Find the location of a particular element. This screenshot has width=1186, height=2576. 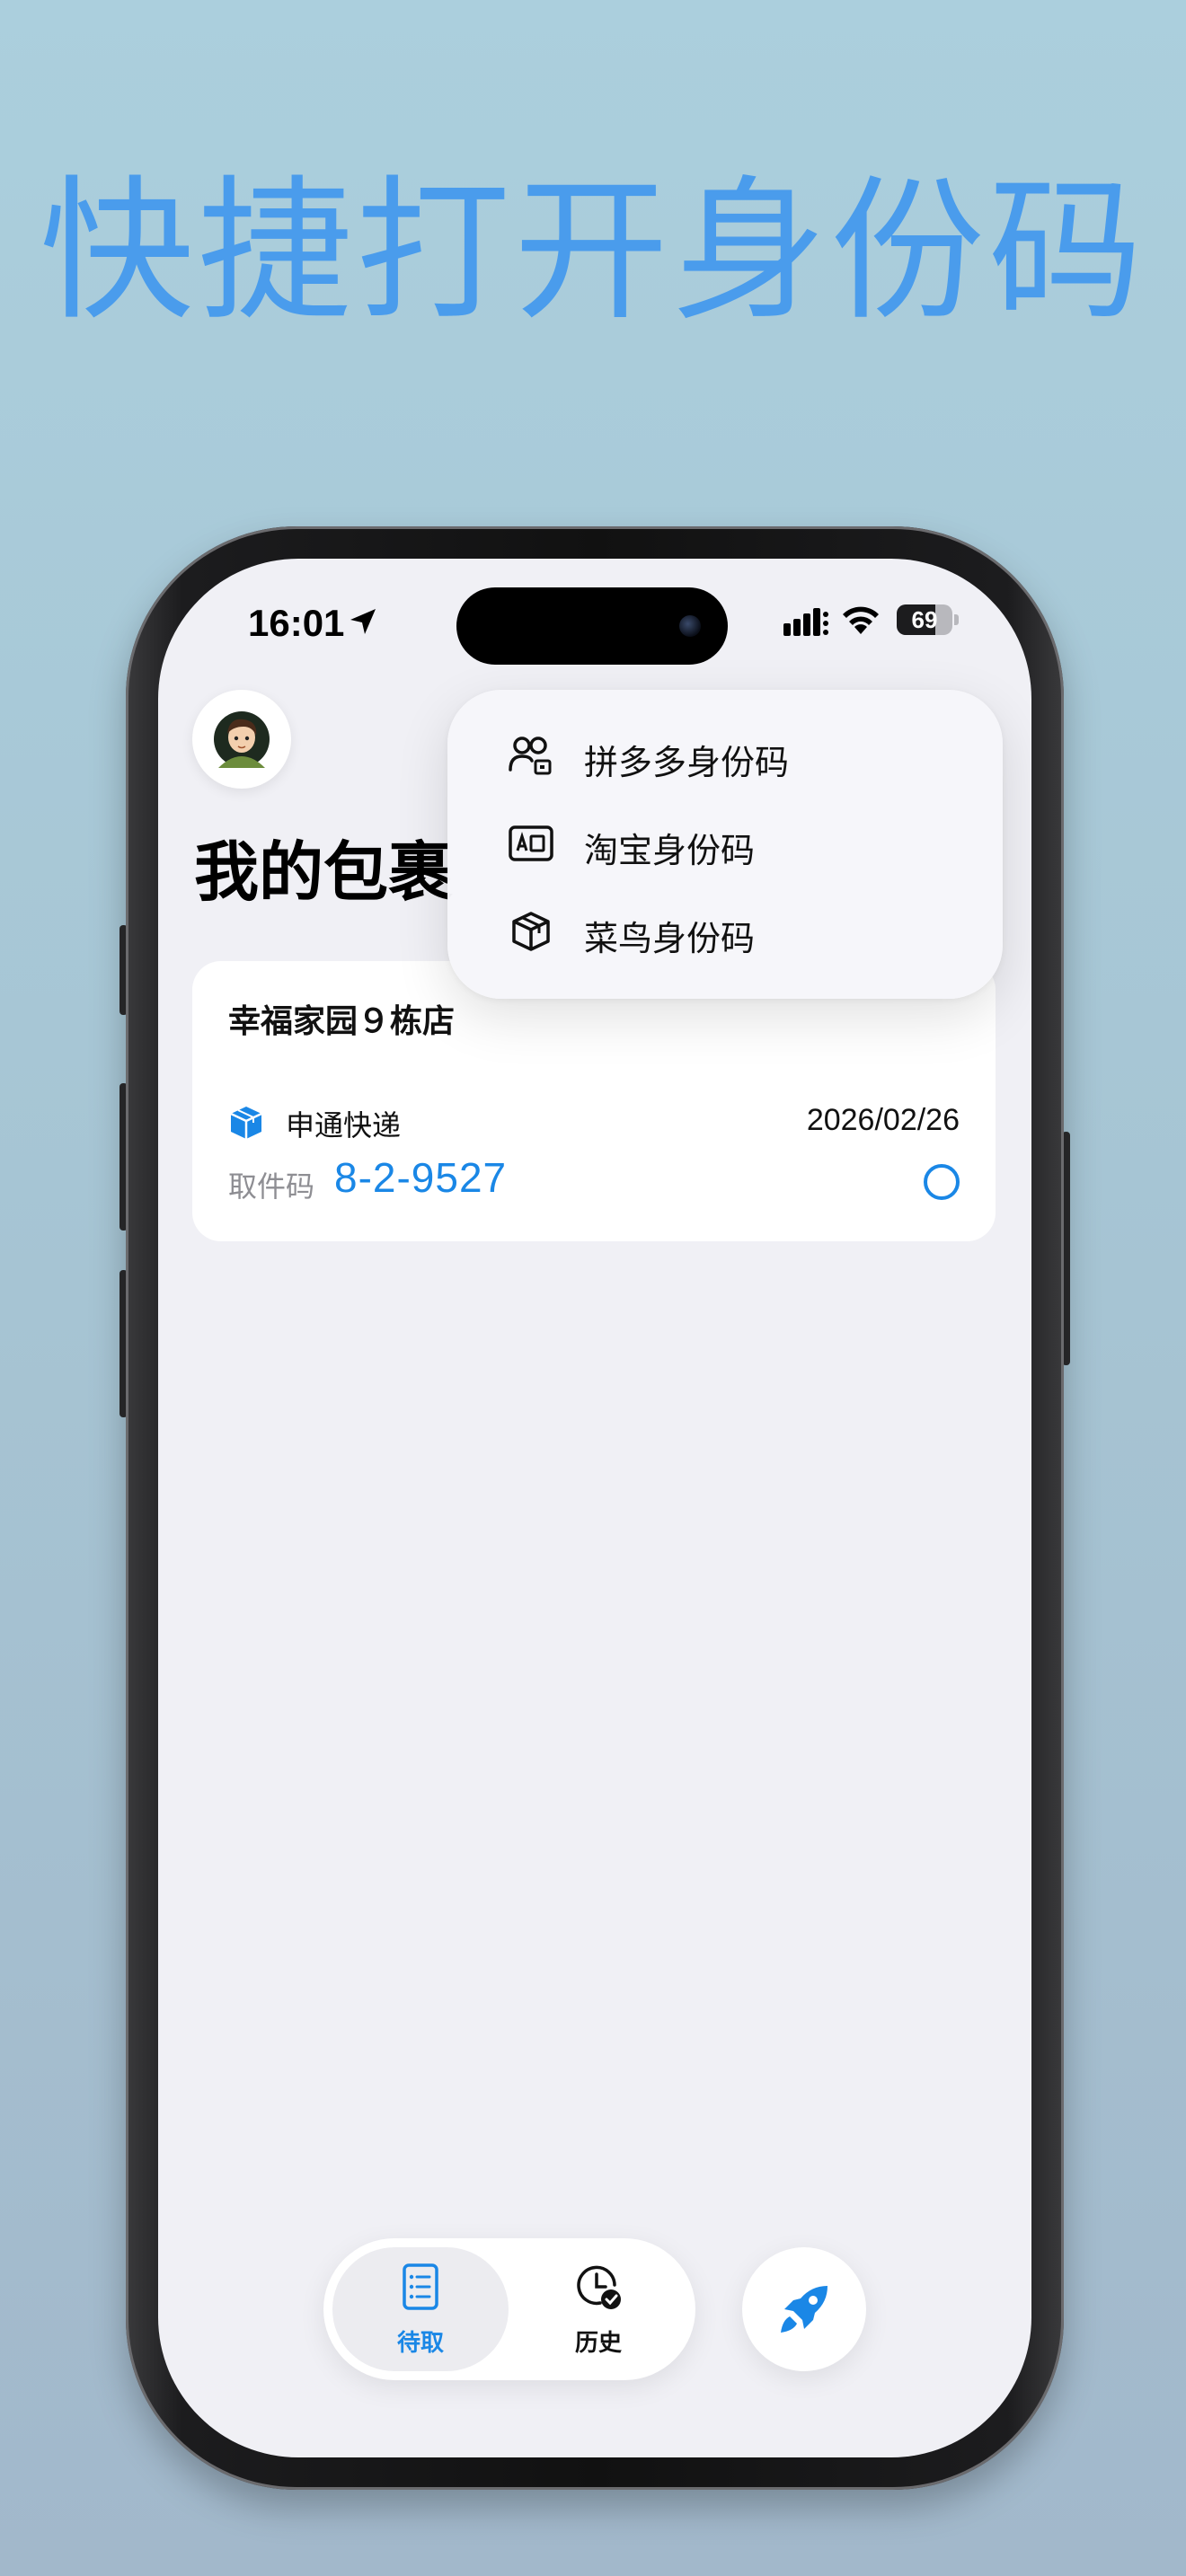

id-card-icon is located at coordinates (531, 843).